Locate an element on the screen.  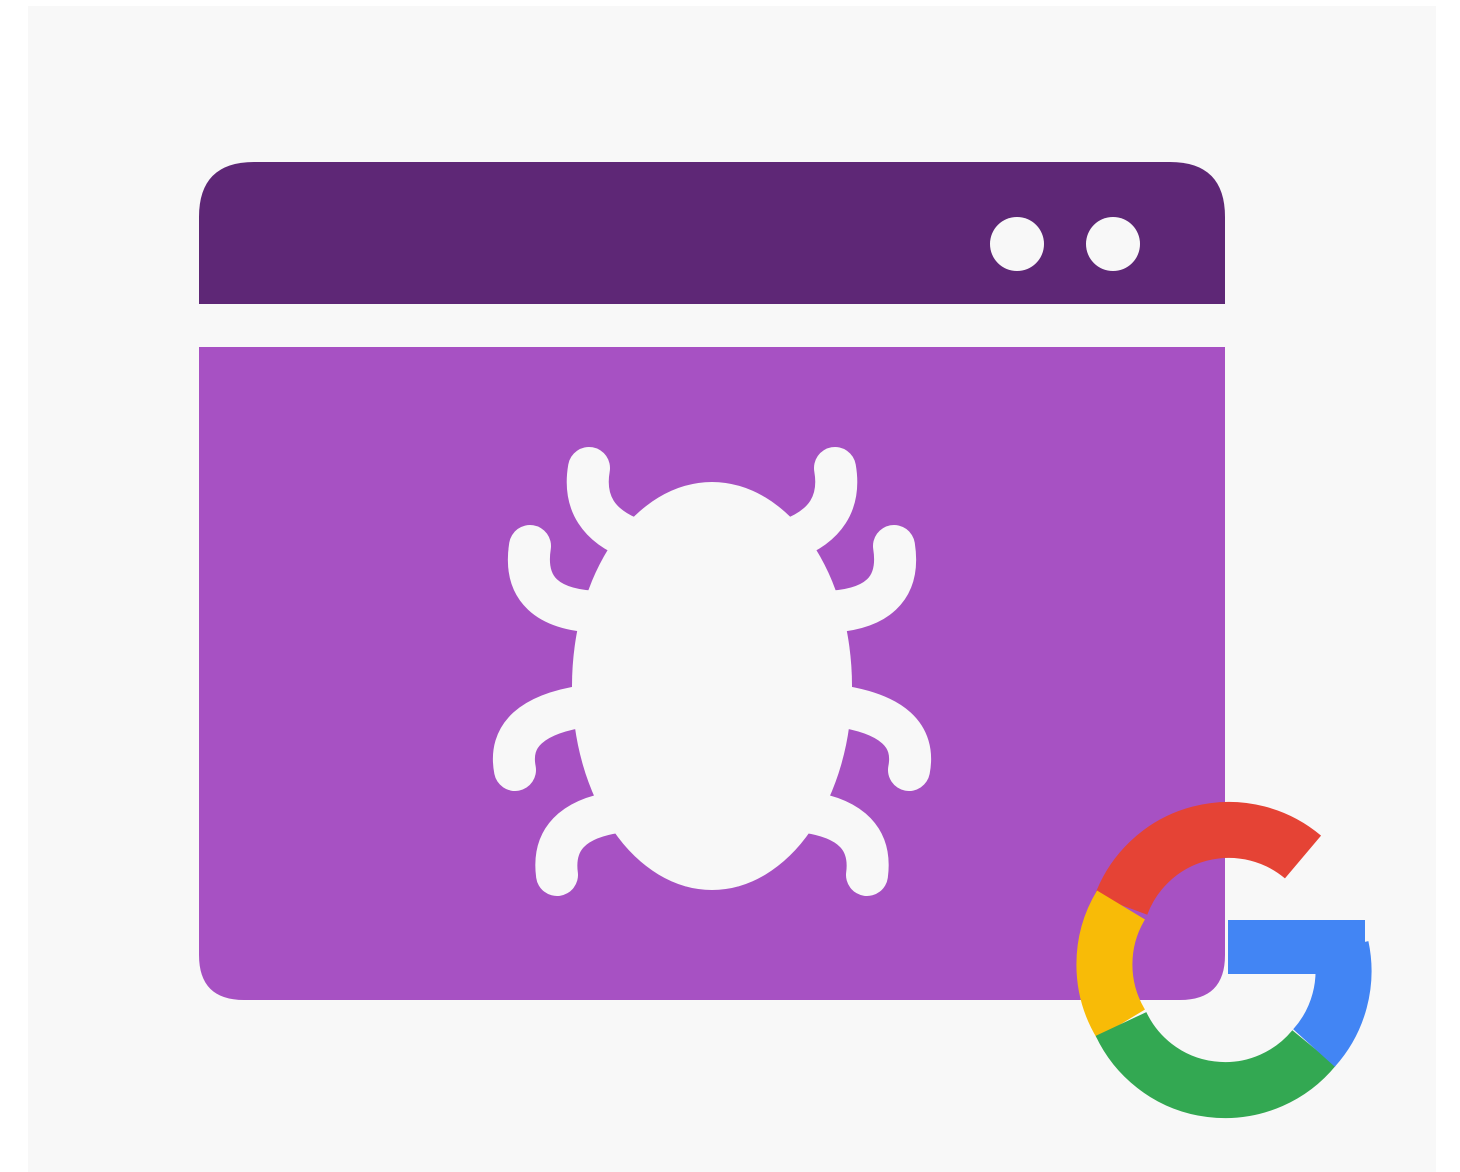
google-g-yellow-arc is located at coordinates (1111, 964).